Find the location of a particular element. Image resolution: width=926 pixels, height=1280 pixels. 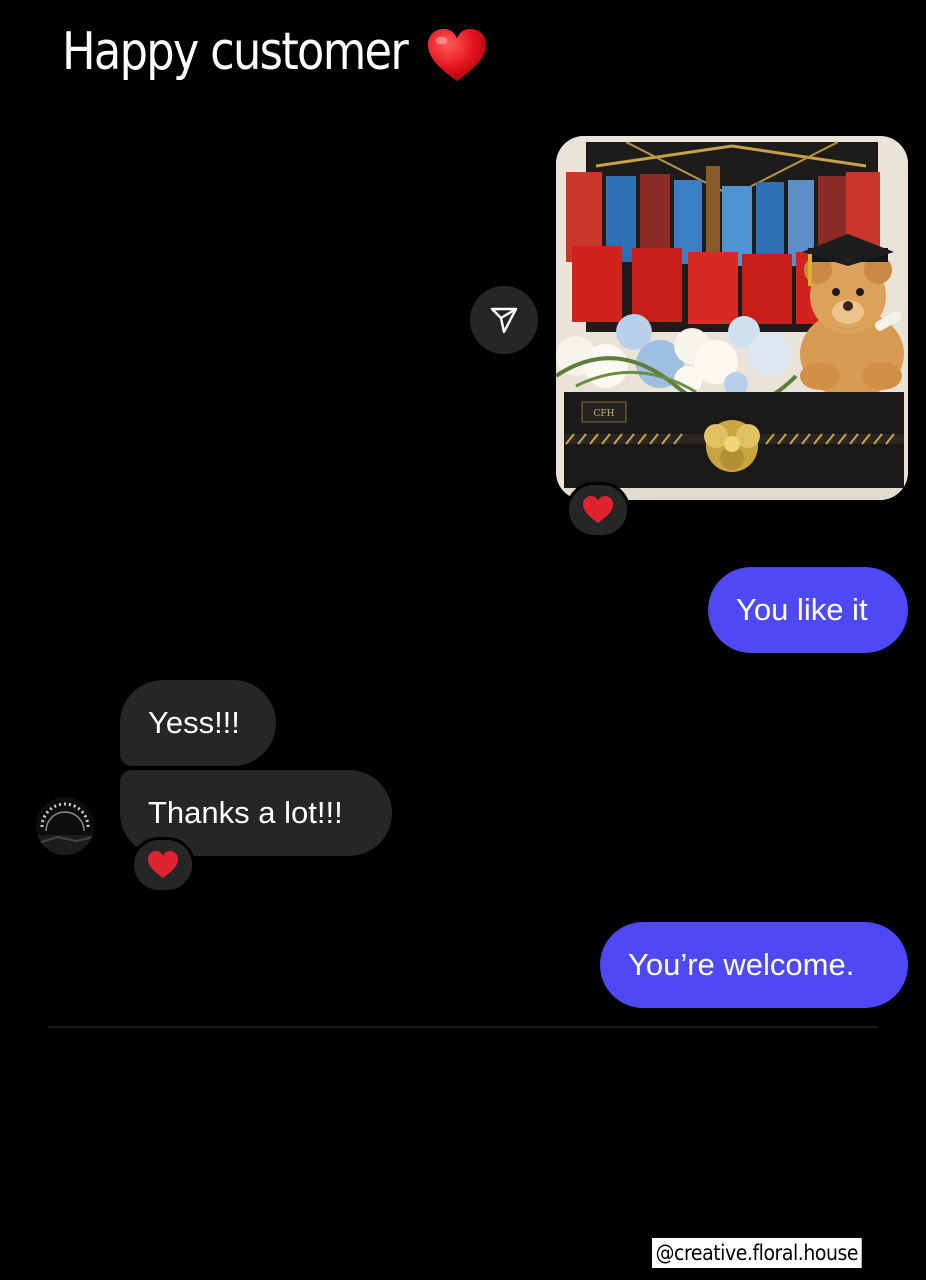

handle-sticker: @creative.floral.house is located at coordinates (757, 1253).